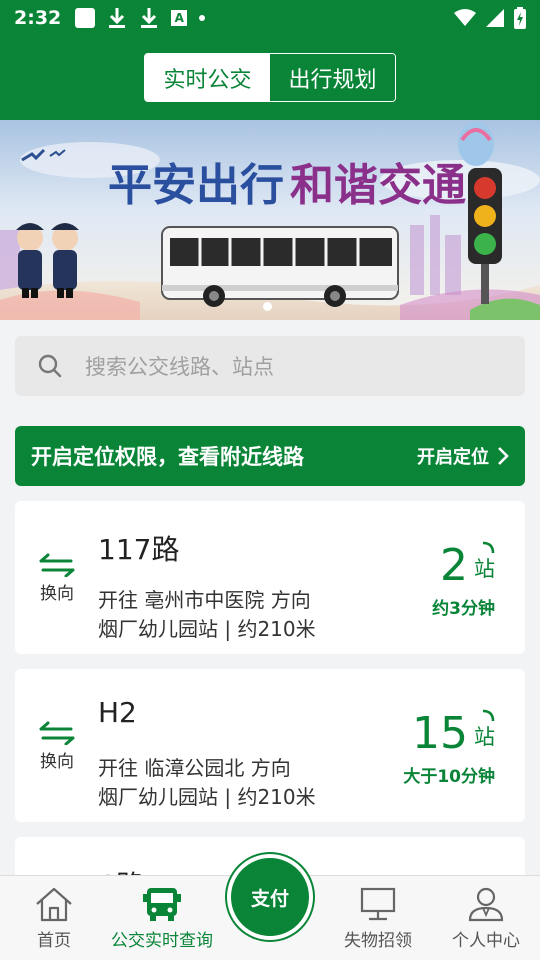 This screenshot has width=540, height=960. Describe the element at coordinates (207, 77) in the screenshot. I see `tab-realtime-bus: 实时公交` at that location.